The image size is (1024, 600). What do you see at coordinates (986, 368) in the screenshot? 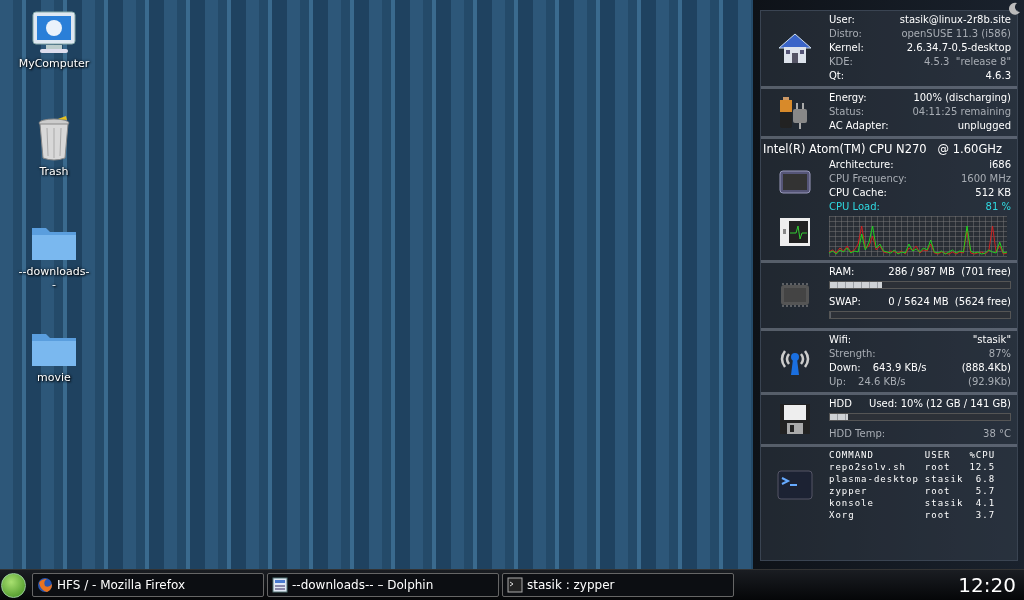
I see `info-value: (888.4Kb)` at bounding box center [986, 368].